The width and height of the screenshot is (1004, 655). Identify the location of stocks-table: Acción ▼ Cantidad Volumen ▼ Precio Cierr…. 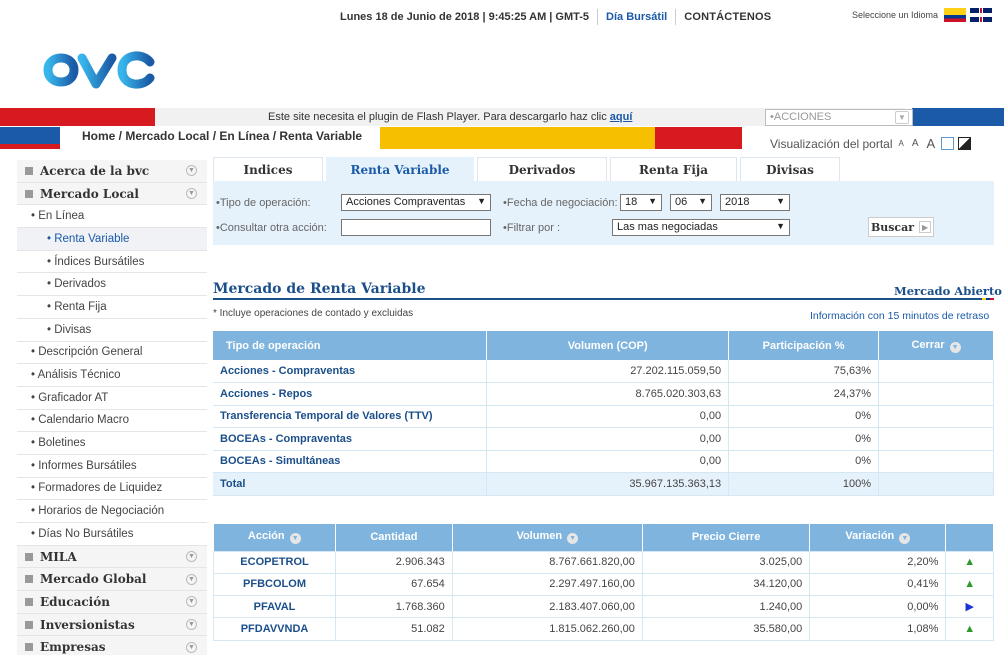
(603, 582).